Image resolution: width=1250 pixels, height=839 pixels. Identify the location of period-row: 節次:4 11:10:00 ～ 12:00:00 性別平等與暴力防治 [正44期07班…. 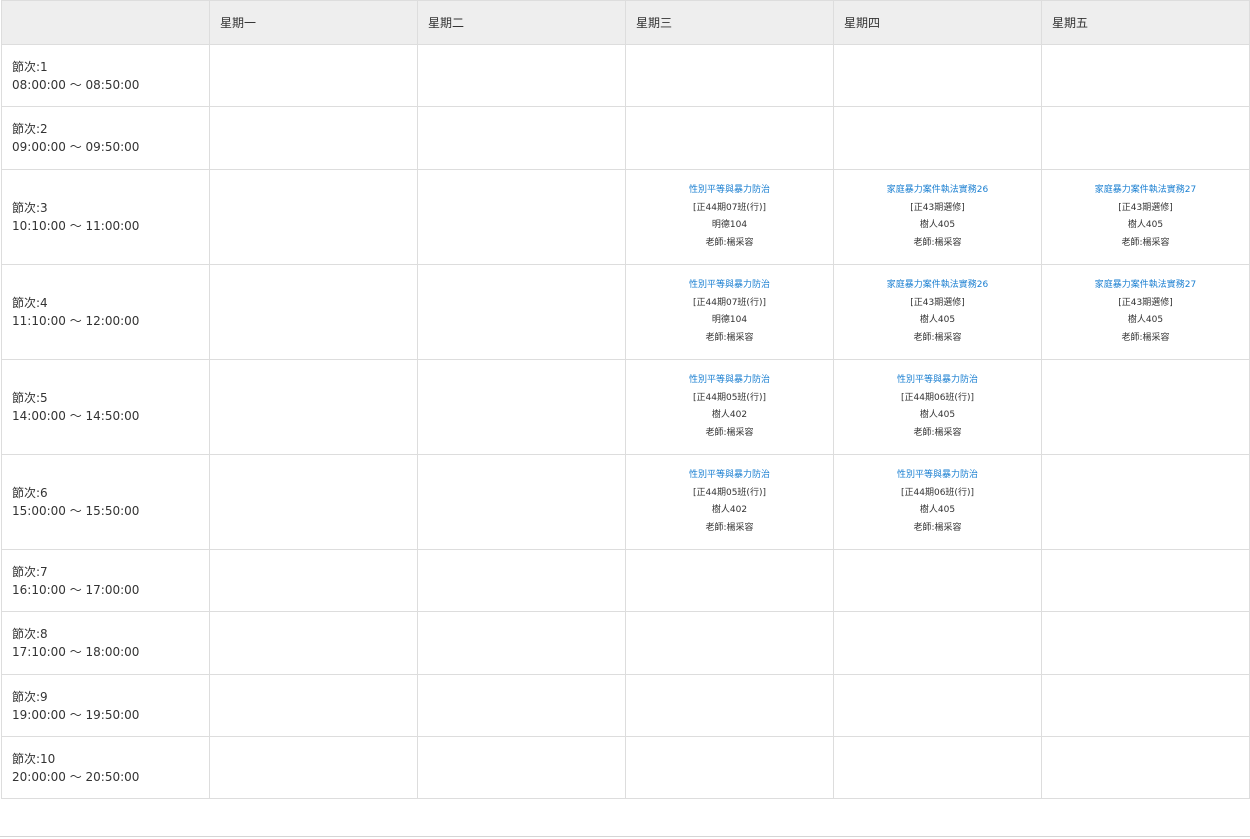
(625, 312).